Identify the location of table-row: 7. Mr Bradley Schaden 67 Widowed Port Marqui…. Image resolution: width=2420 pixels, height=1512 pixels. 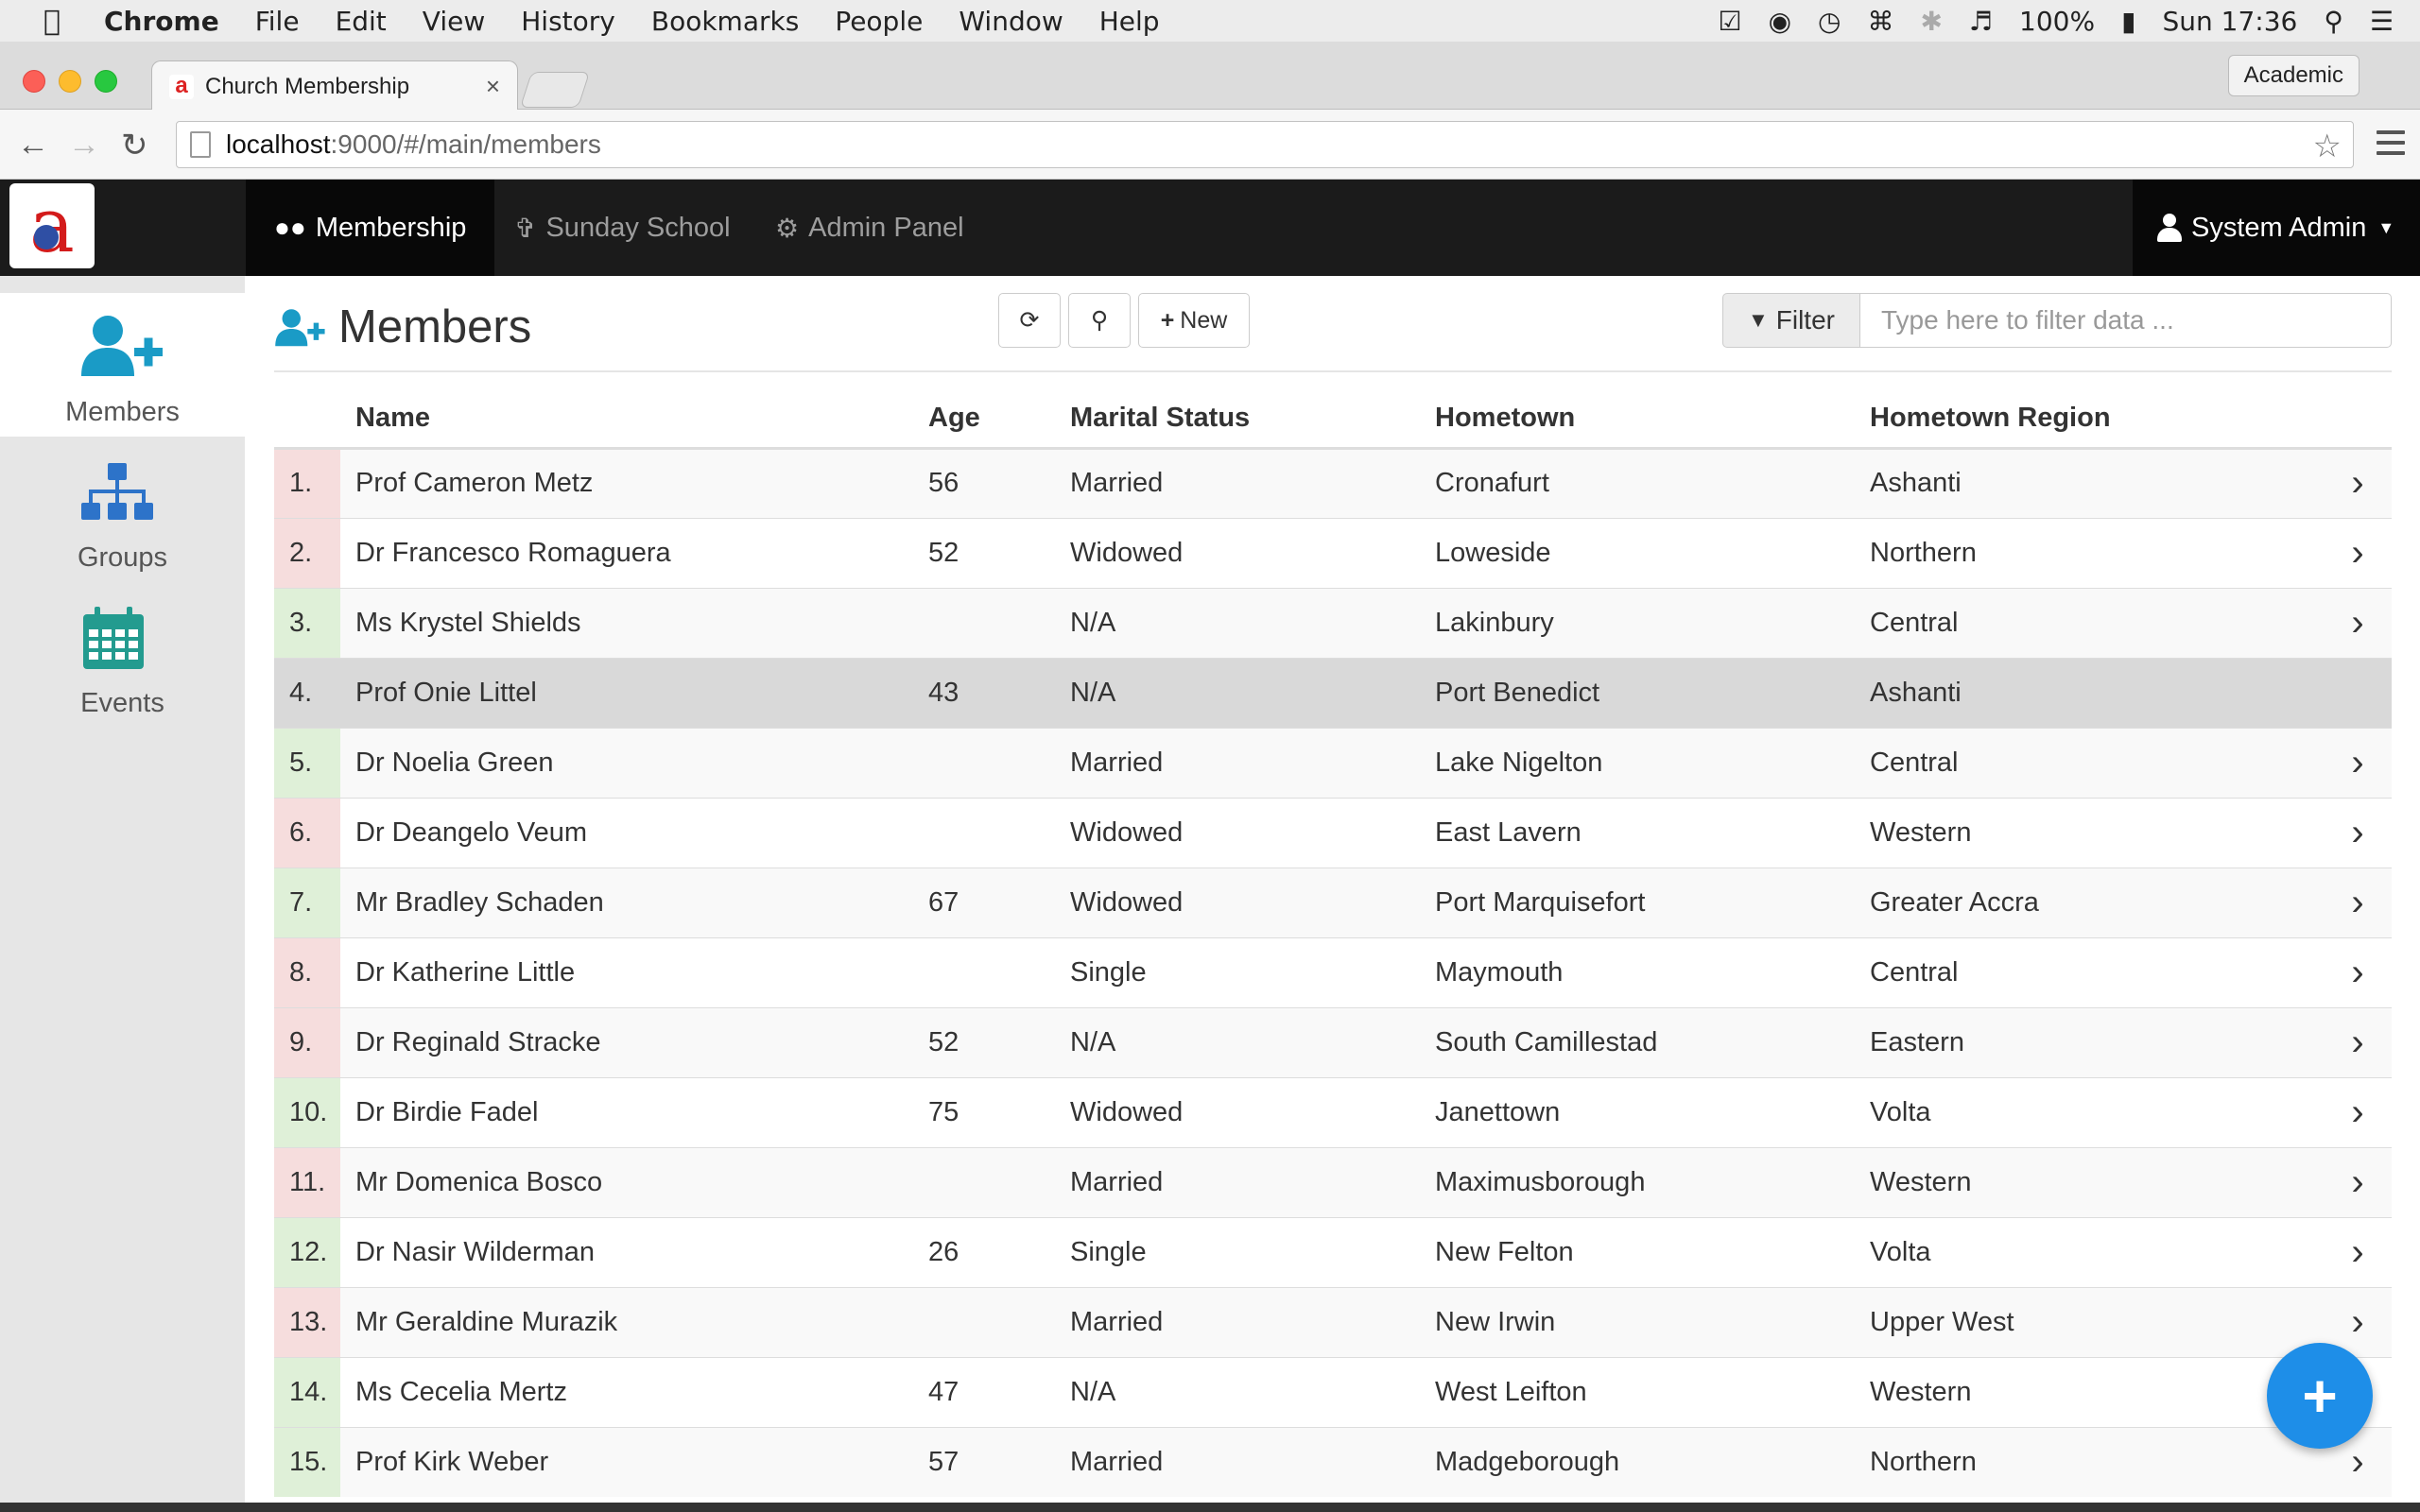
(1333, 902).